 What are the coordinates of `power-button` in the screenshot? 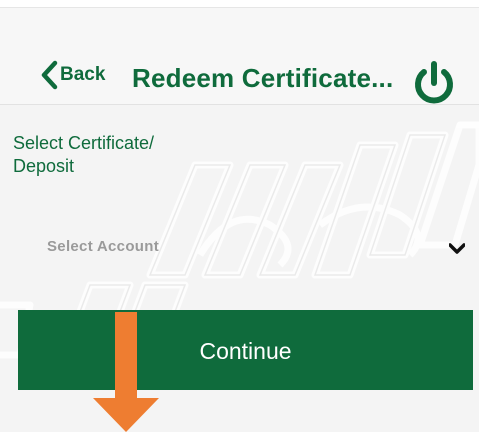 It's located at (434, 83).